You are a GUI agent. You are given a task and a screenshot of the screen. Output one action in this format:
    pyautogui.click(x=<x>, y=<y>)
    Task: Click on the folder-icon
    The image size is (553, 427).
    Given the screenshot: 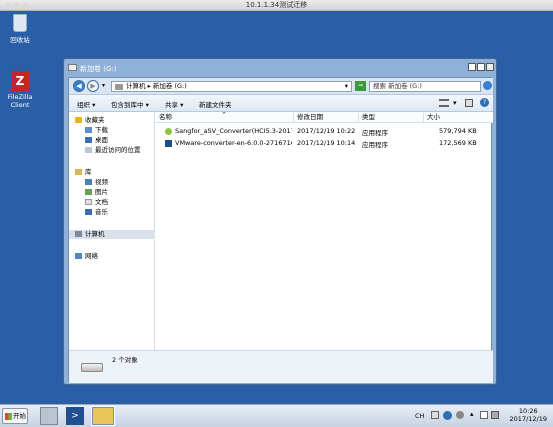 What is the action you would take?
    pyautogui.click(x=88, y=130)
    